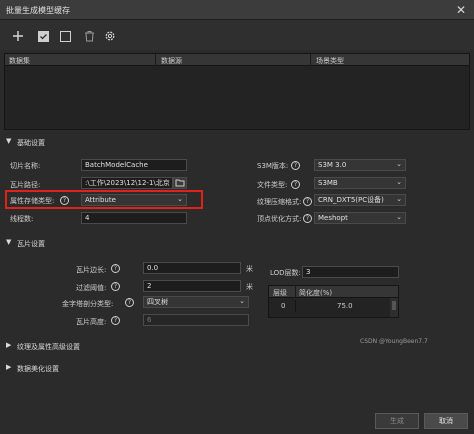  What do you see at coordinates (333, 218) in the screenshot?
I see `vertex-opt-value: Meshopt` at bounding box center [333, 218].